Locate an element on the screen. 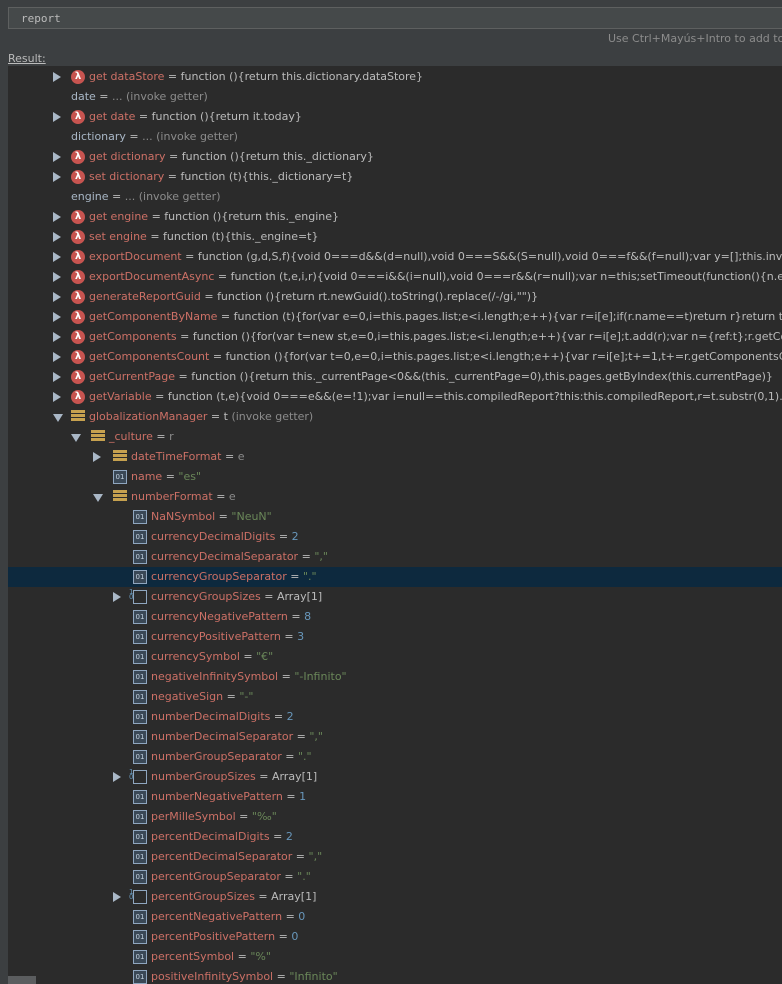  property-name: currencyNegativePattern is located at coordinates (219, 616).